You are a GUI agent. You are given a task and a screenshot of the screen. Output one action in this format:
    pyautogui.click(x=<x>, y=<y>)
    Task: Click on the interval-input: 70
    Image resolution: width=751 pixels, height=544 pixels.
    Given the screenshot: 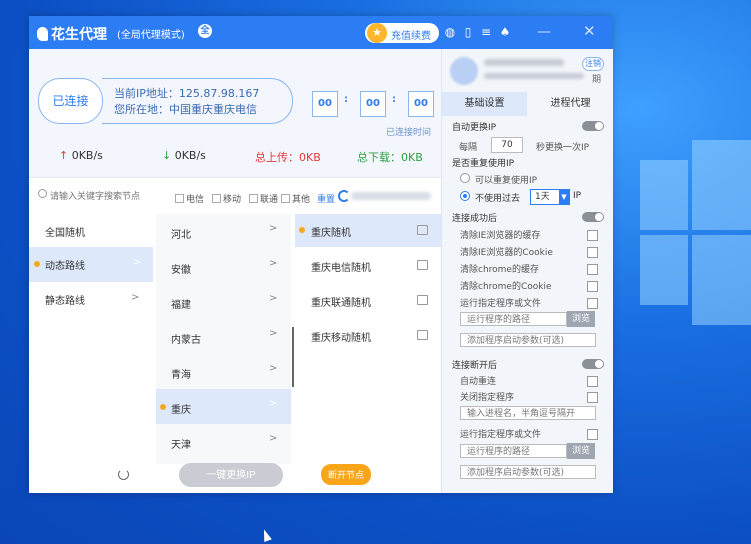 What is the action you would take?
    pyautogui.click(x=507, y=145)
    